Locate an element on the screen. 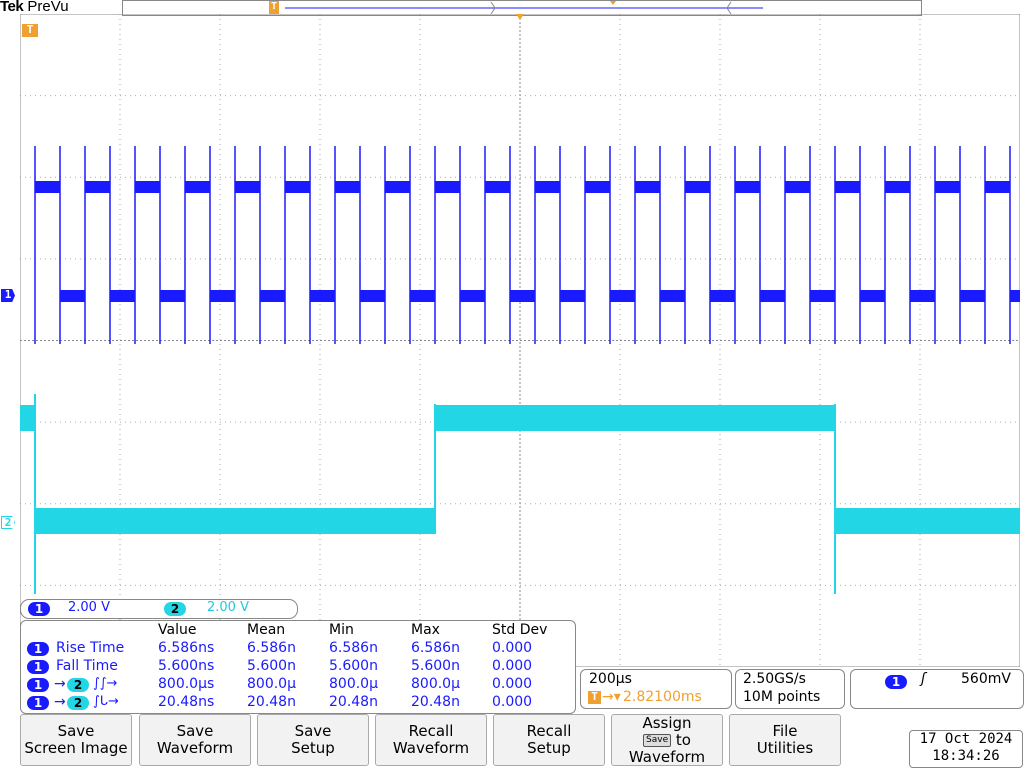 The width and height of the screenshot is (1024, 768). save-setup-button: Save Setup is located at coordinates (313, 740).